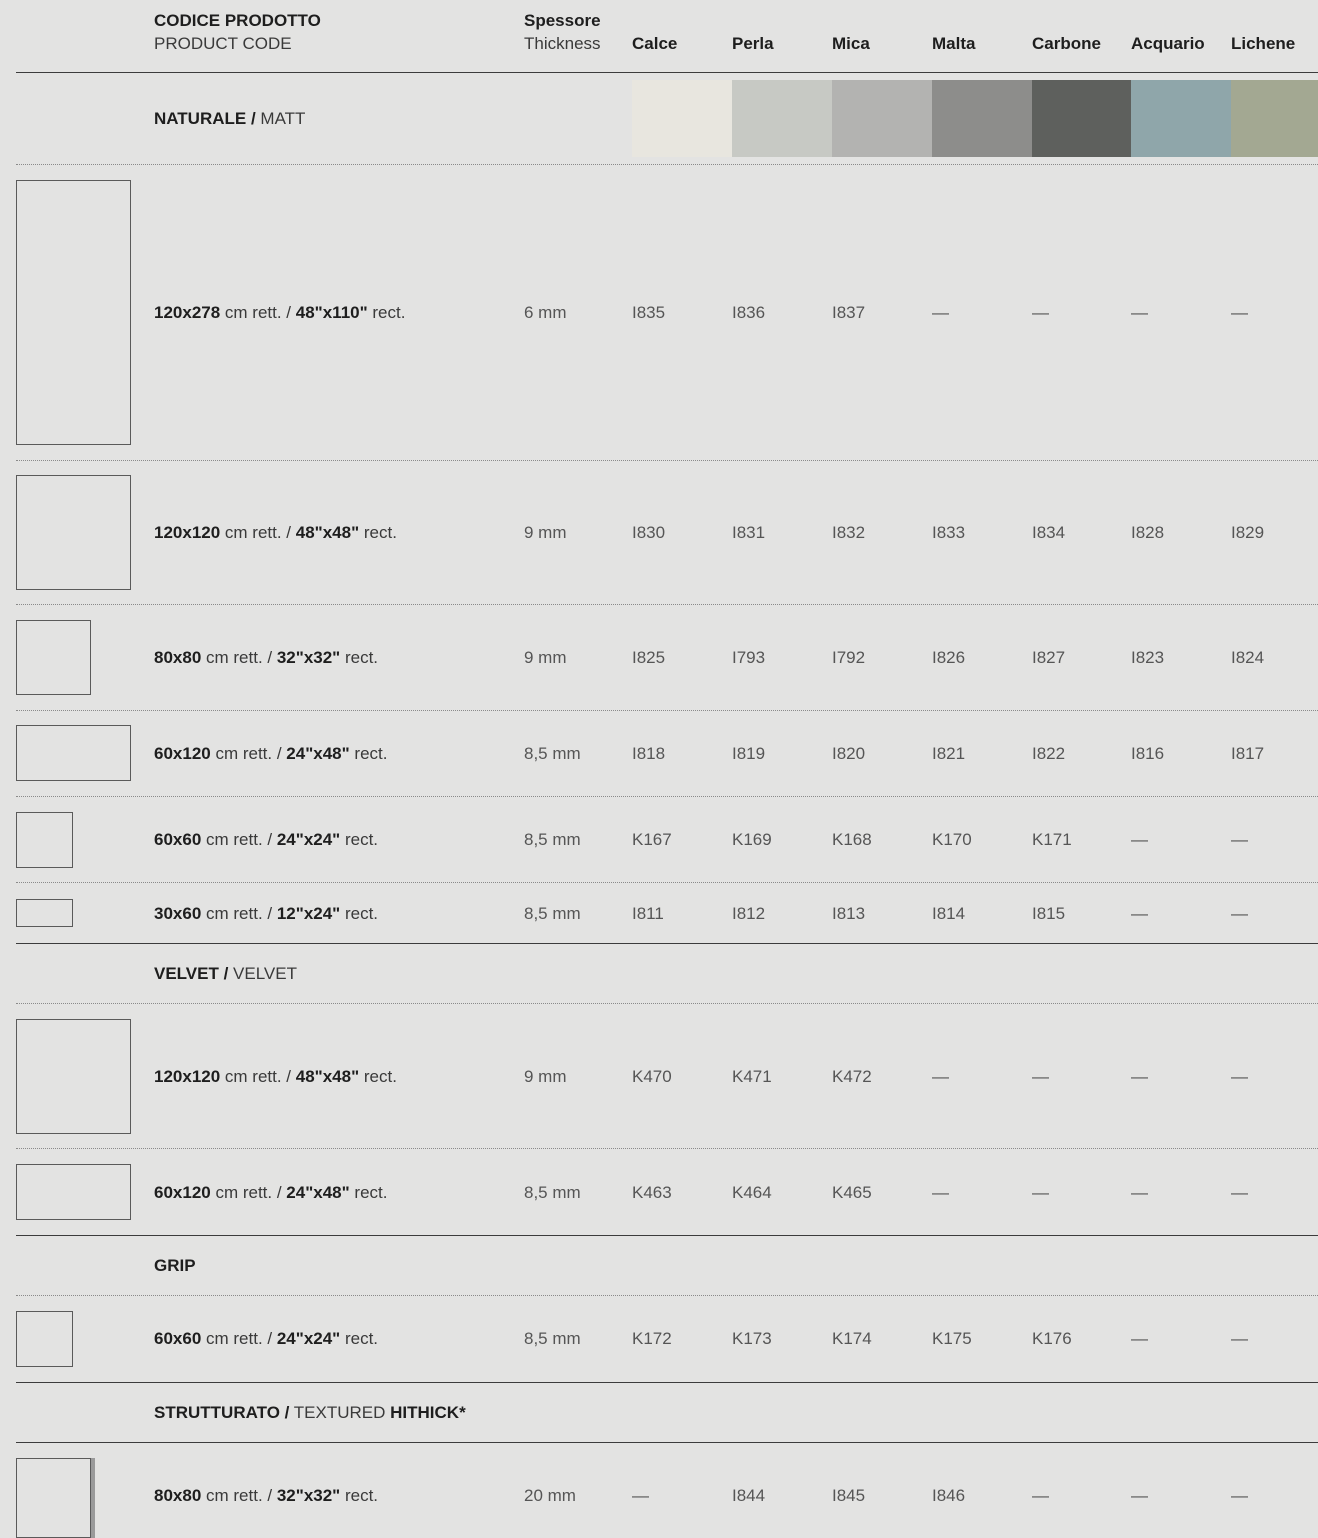 The height and width of the screenshot is (1538, 1318). I want to click on product-code: K170, so click(952, 839).